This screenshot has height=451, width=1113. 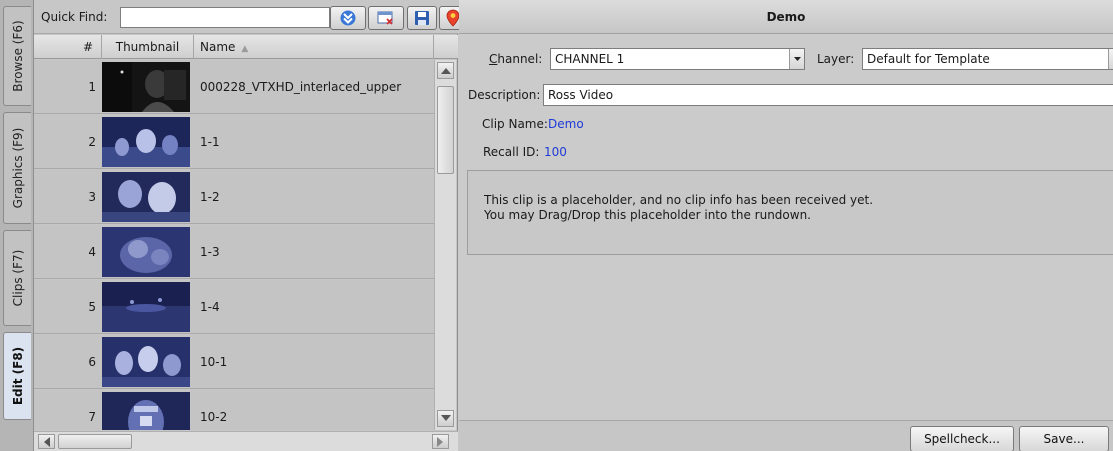 I want to click on tab-clips-label: Clips (F7), so click(x=17, y=278).